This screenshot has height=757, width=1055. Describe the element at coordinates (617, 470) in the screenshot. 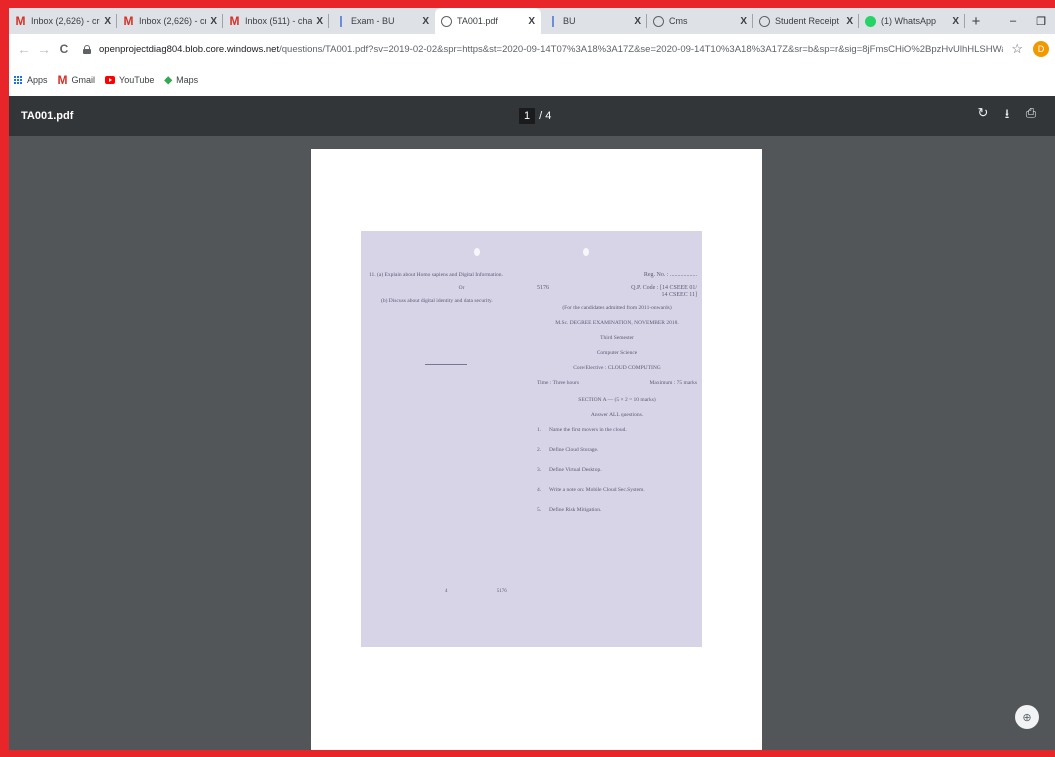

I see `question-item: 3. Define Virtual Desktop.` at that location.